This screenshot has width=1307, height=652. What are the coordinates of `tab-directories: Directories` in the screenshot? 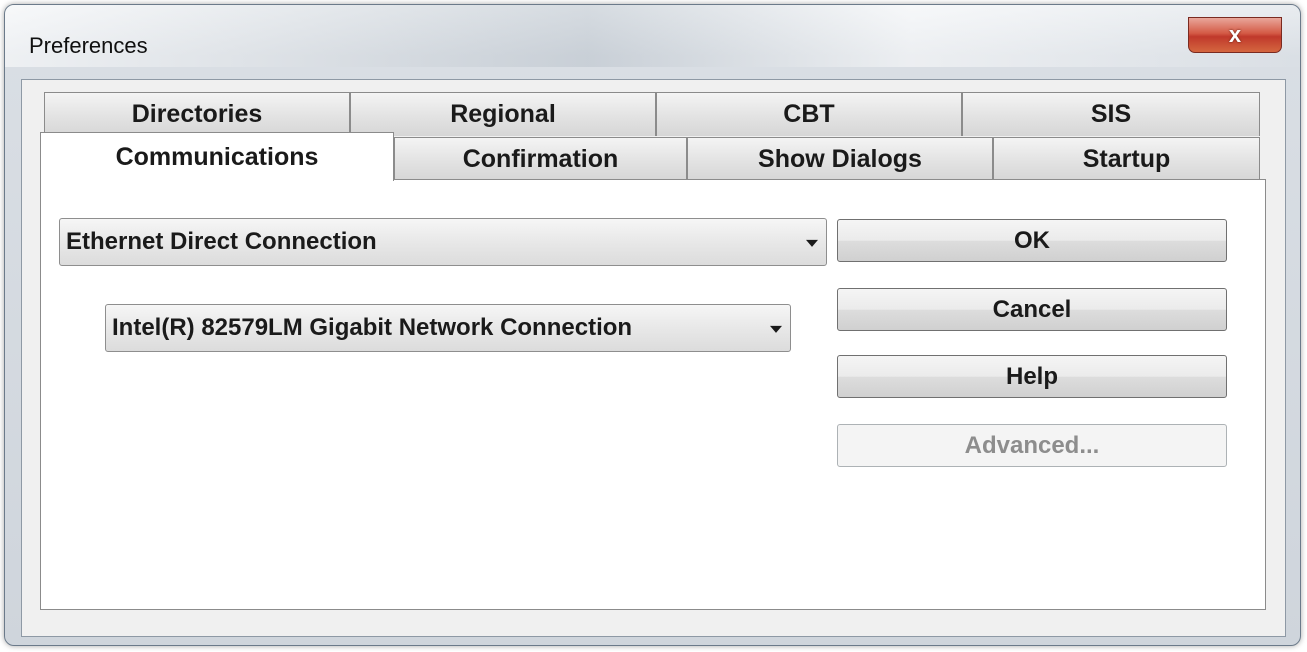 It's located at (197, 114).